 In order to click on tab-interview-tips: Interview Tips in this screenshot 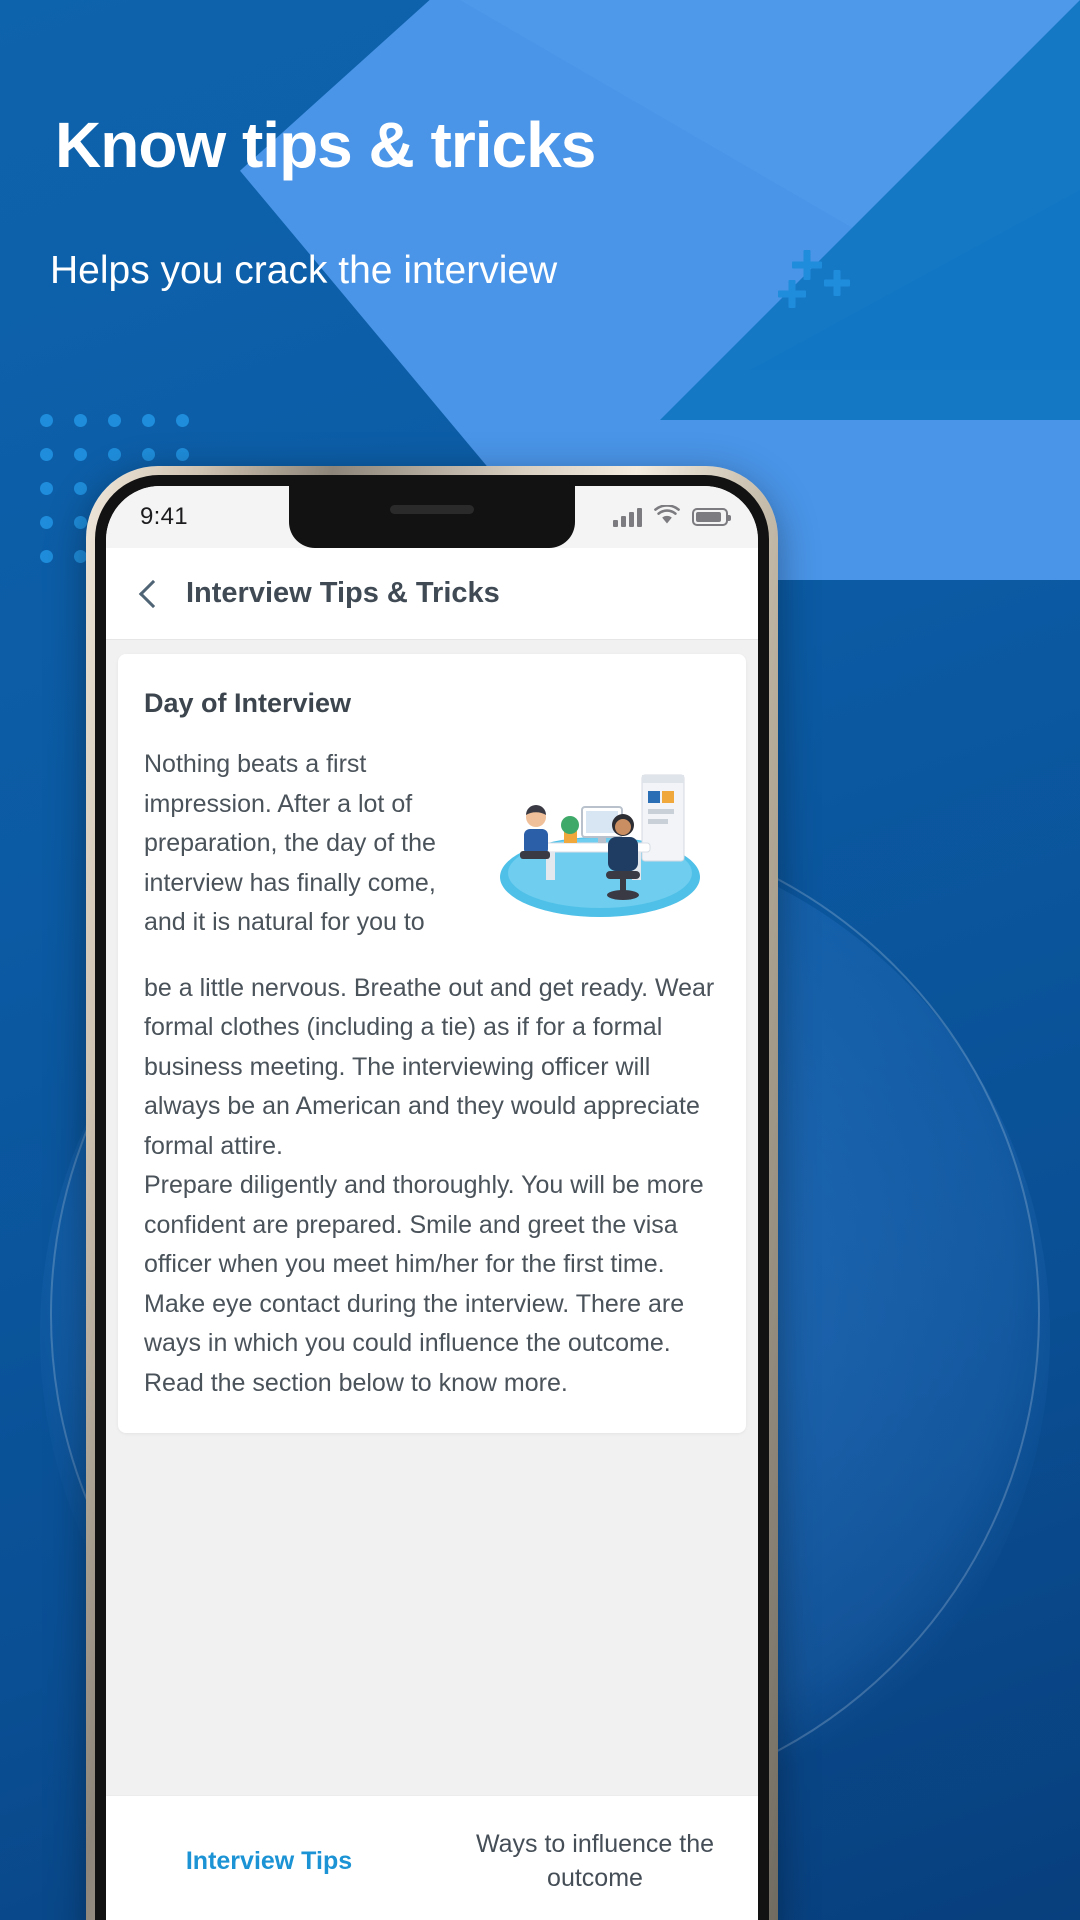, I will do `click(269, 1858)`.